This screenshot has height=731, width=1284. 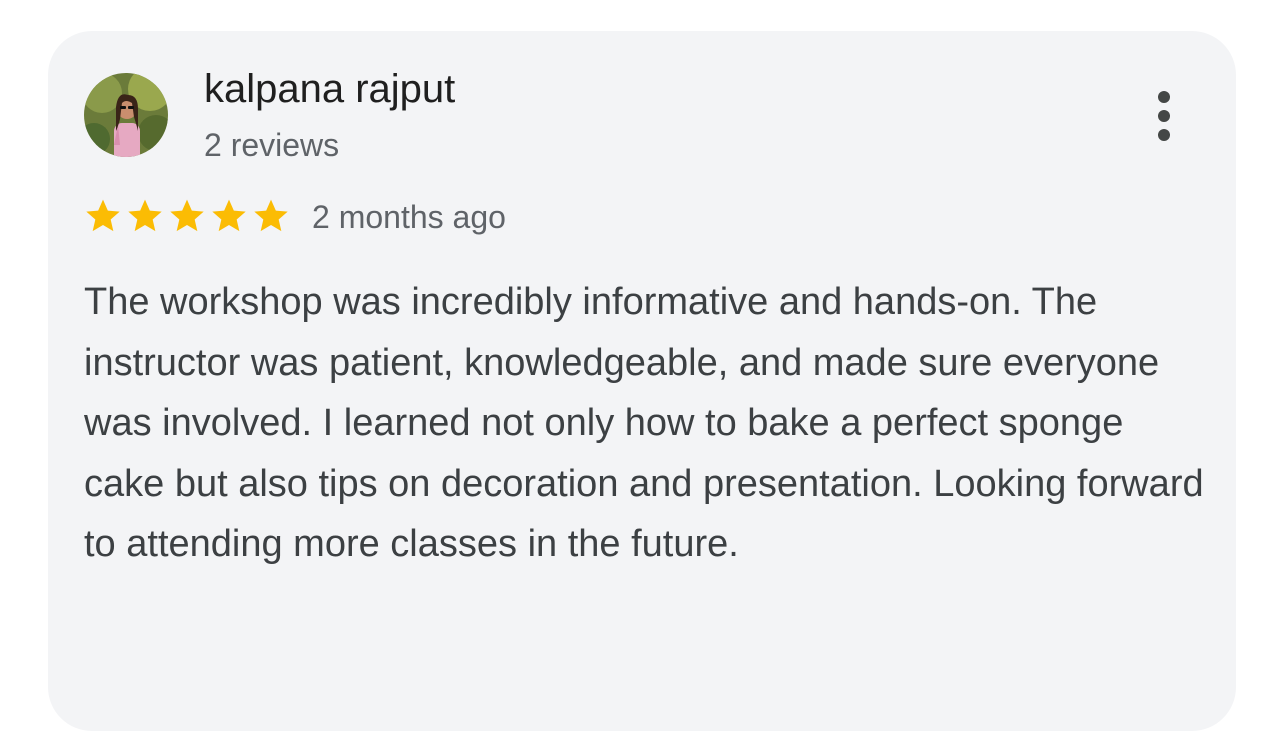 I want to click on more-vertical-icon, so click(x=1164, y=116).